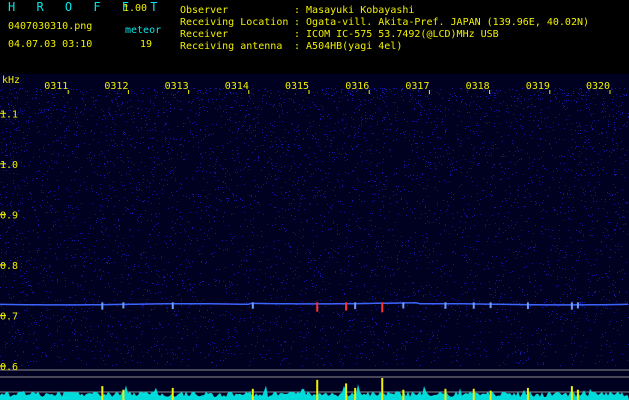 Image resolution: width=629 pixels, height=400 pixels. Describe the element at coordinates (56, 86) in the screenshot. I see `time-tick-label: 0311` at that location.